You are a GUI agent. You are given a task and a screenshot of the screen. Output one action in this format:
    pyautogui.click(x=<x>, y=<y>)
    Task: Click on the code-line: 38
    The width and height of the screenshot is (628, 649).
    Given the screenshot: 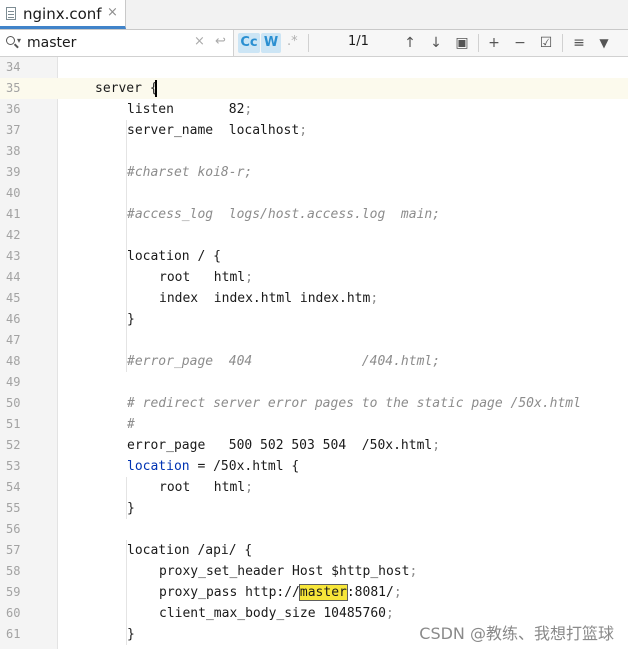 What is the action you would take?
    pyautogui.click(x=314, y=151)
    